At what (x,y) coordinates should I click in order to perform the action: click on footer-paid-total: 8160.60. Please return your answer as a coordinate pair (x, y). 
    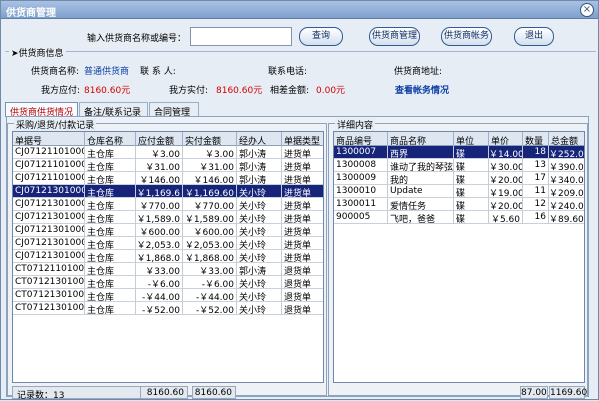
    Looking at the image, I should click on (214, 392).